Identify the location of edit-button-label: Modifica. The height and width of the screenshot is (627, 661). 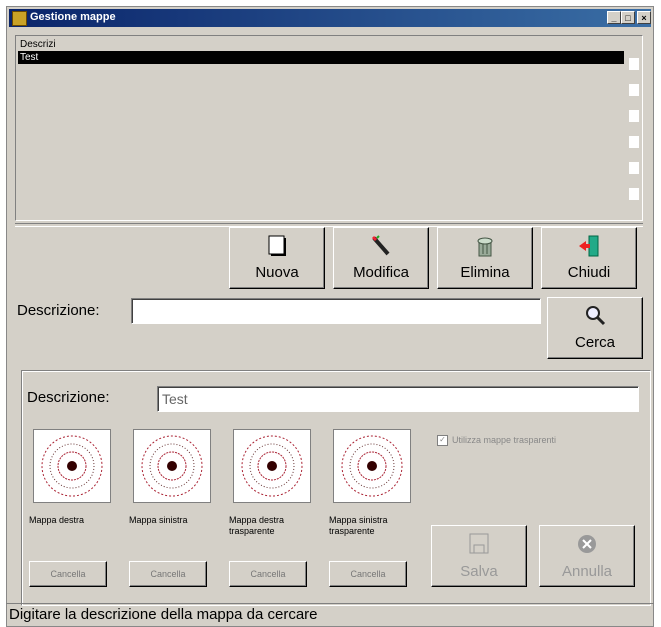
(381, 272).